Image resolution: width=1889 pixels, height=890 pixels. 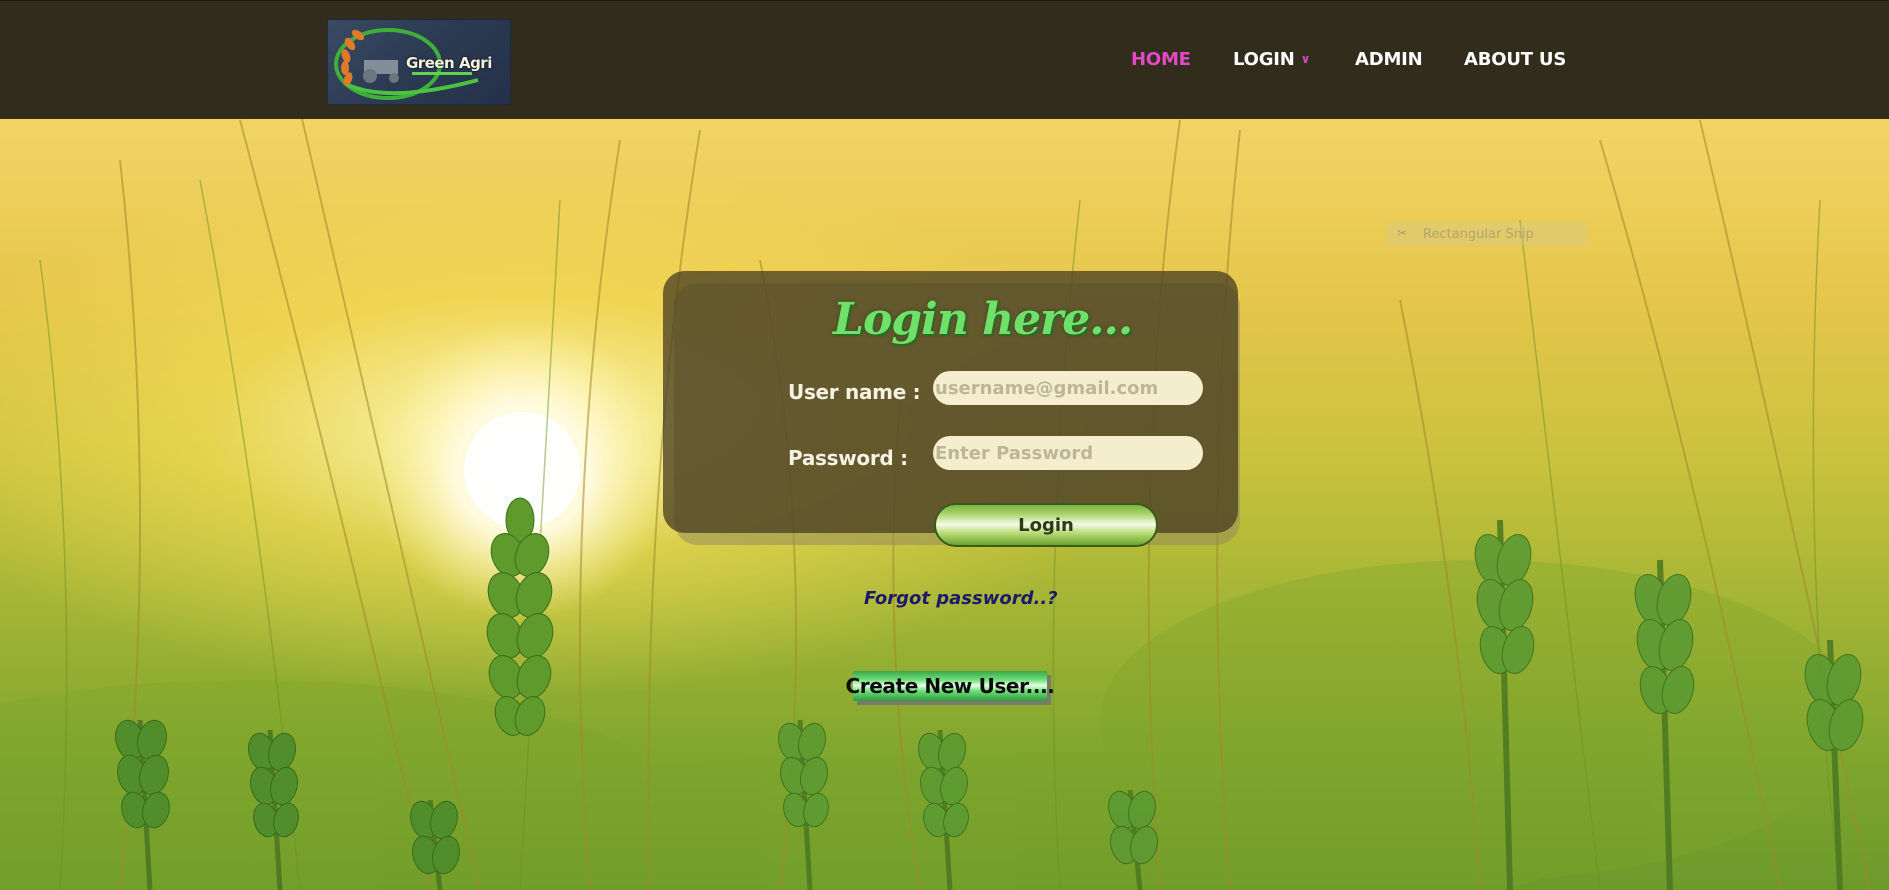 What do you see at coordinates (854, 392) in the screenshot?
I see `username-label: User name :` at bounding box center [854, 392].